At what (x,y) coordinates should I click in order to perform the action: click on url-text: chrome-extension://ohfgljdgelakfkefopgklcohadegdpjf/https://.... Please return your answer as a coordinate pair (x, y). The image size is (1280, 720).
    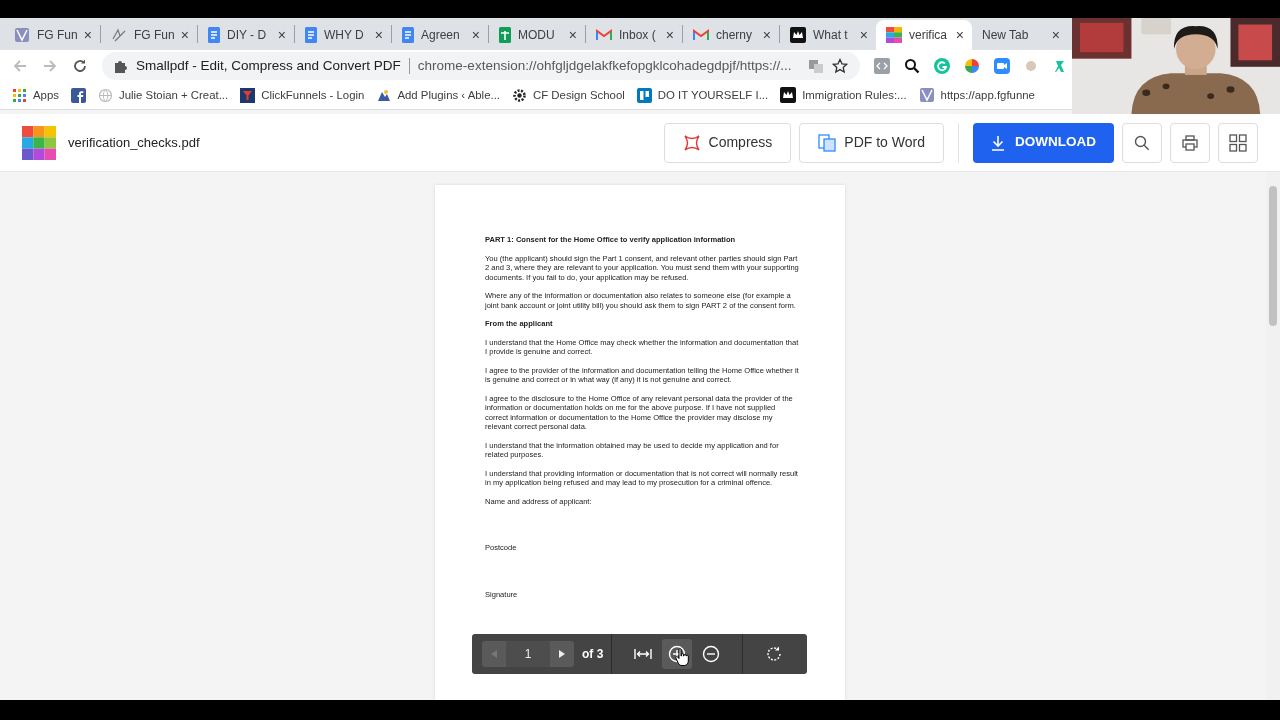
    Looking at the image, I should click on (604, 65).